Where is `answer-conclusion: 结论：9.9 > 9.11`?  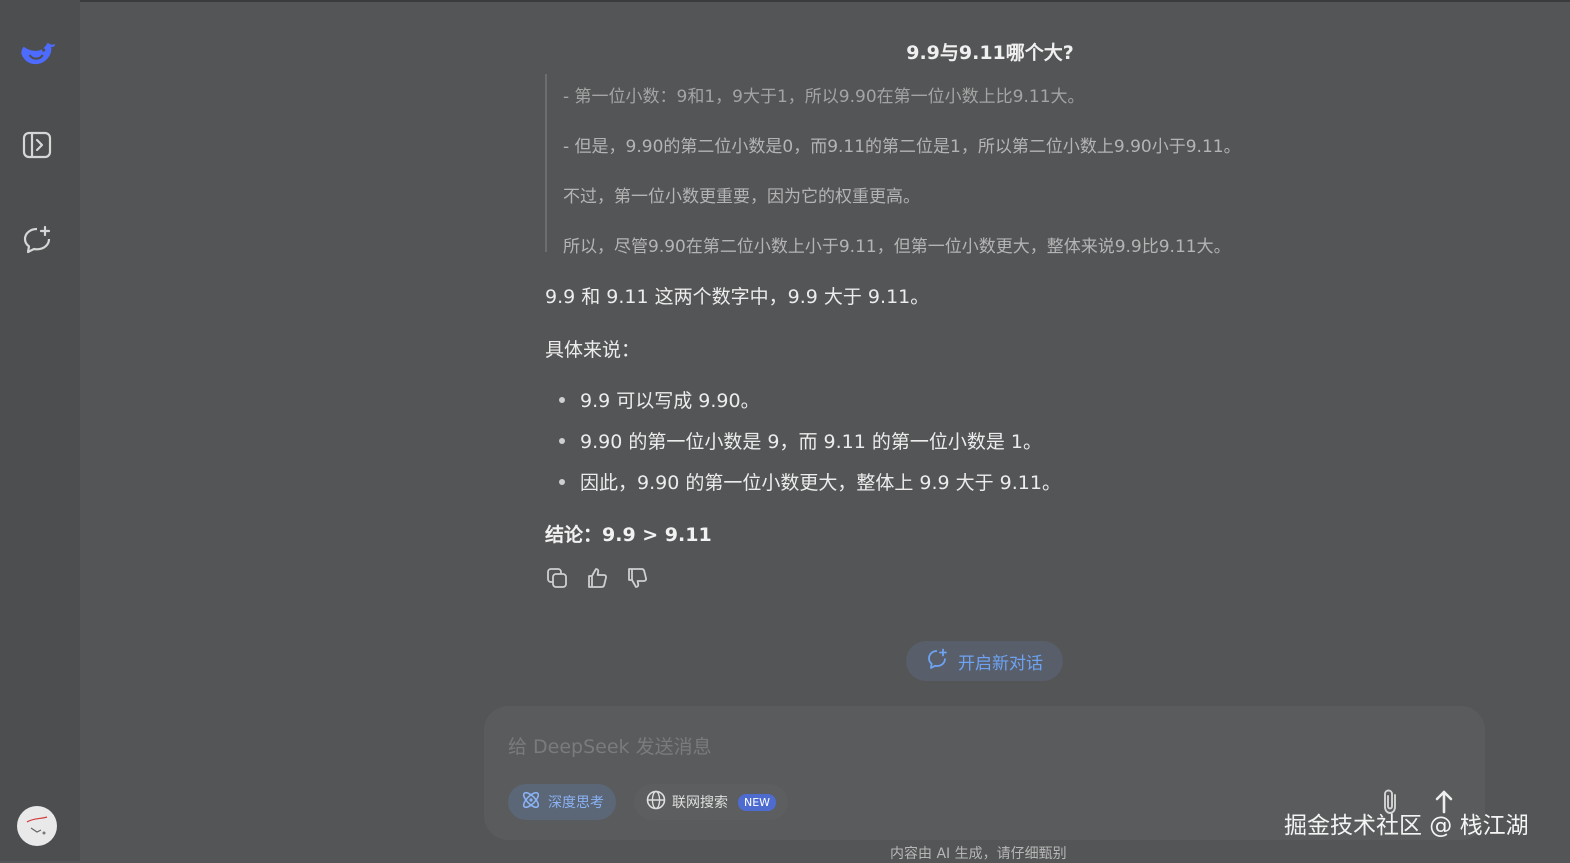
answer-conclusion: 结论：9.9 > 9.11 is located at coordinates (628, 535).